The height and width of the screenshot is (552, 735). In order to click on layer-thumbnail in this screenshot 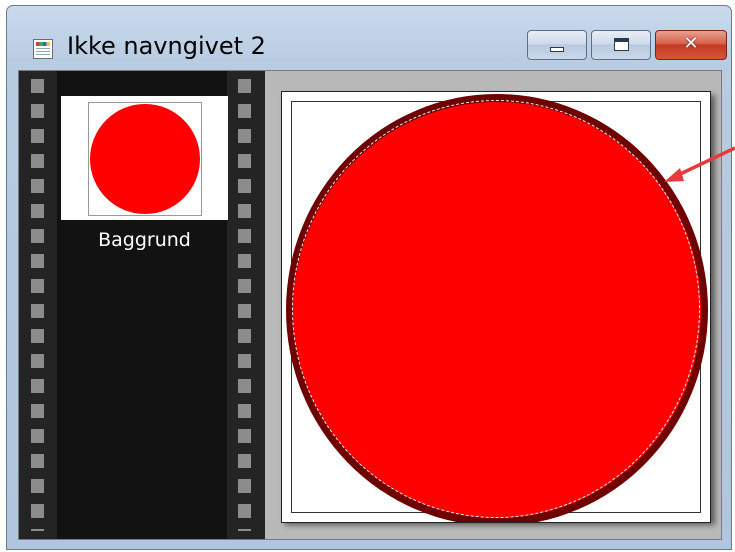, I will do `click(144, 158)`.